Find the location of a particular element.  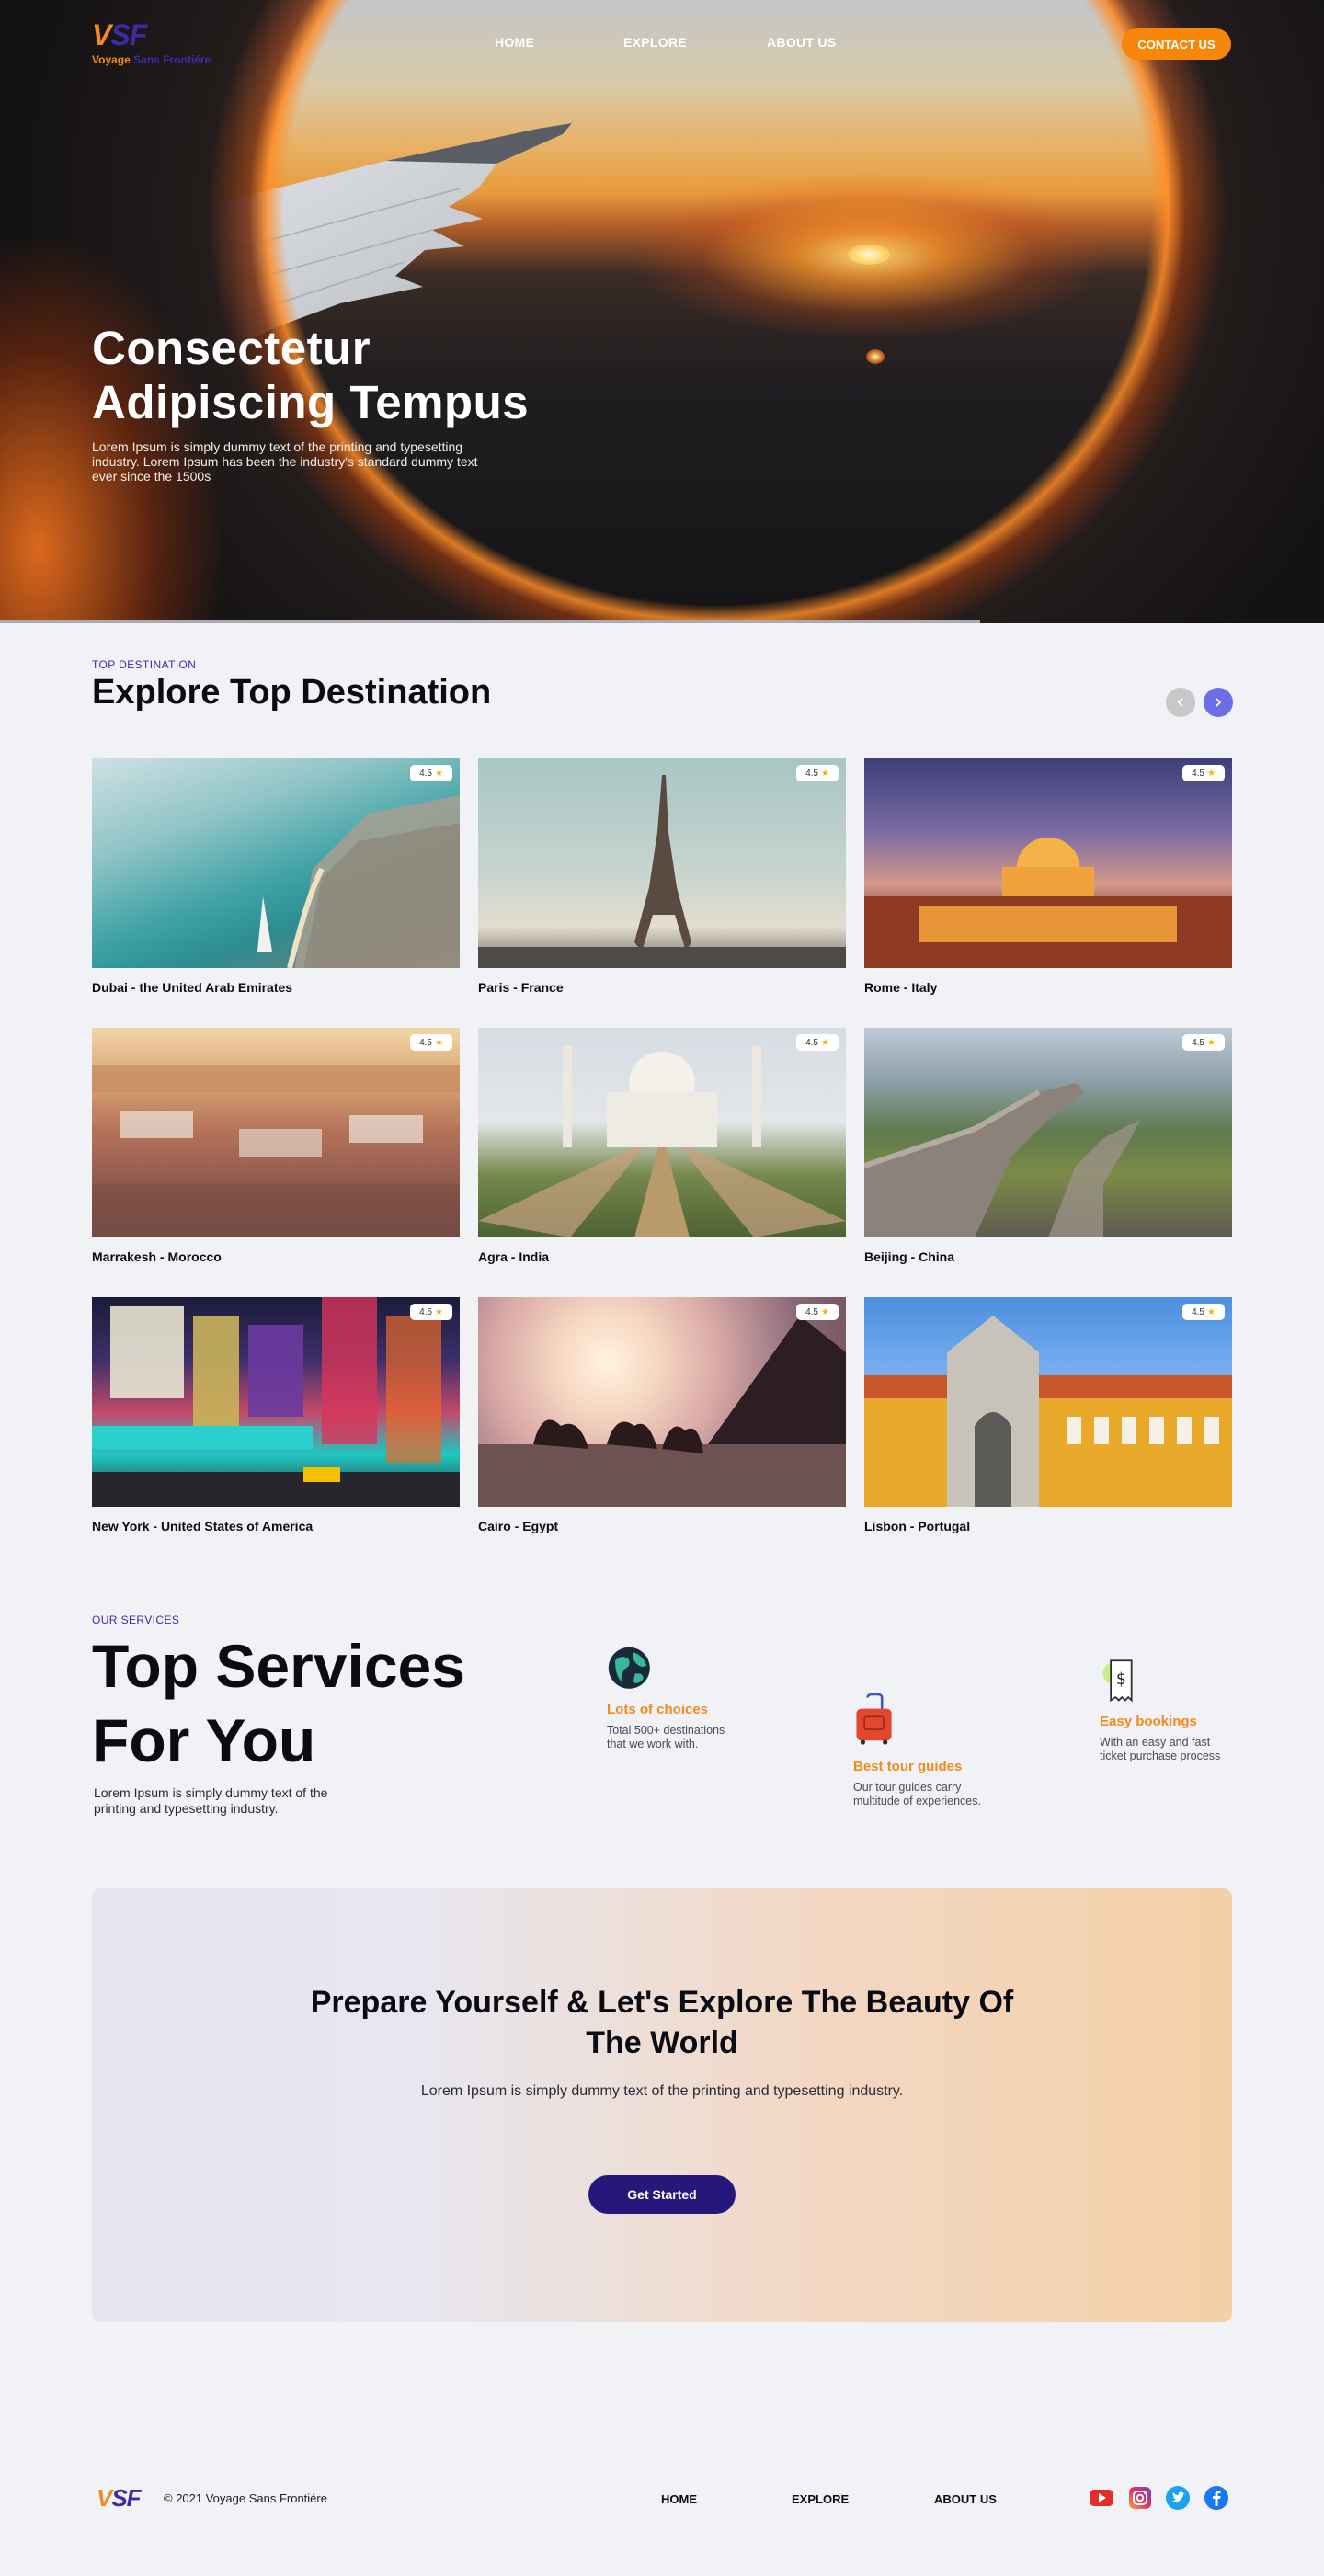

carousel-progress-bar is located at coordinates (490, 621).